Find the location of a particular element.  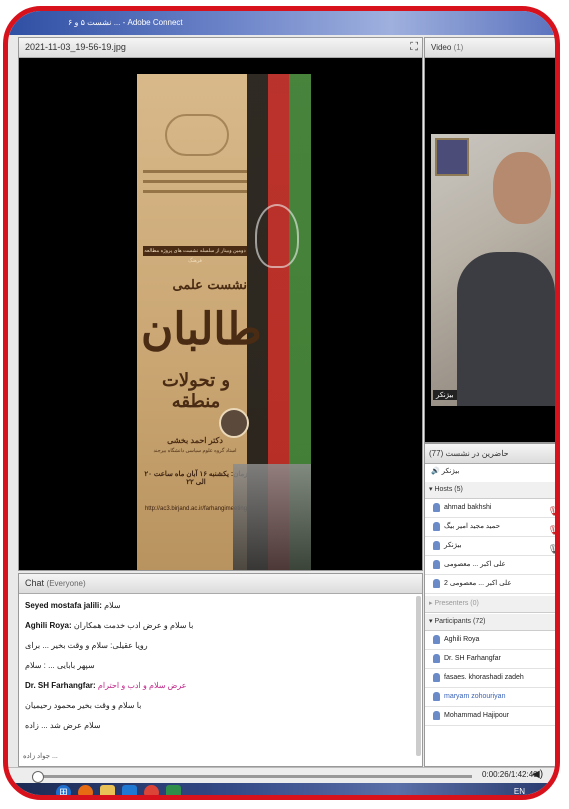

chrome-icon is located at coordinates (151, 790).